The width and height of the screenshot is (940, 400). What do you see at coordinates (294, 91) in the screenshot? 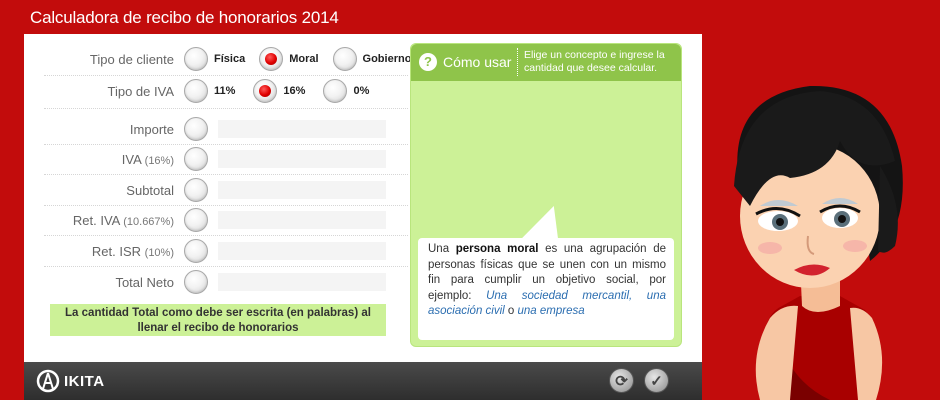
I see `option-label: 16%` at bounding box center [294, 91].